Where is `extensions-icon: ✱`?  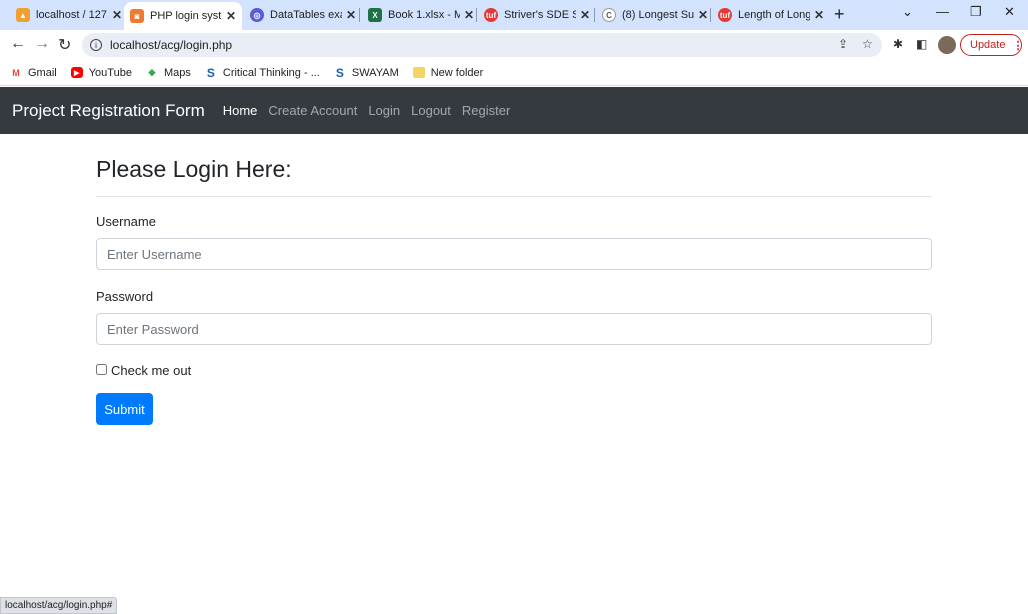
extensions-icon: ✱ is located at coordinates (898, 44).